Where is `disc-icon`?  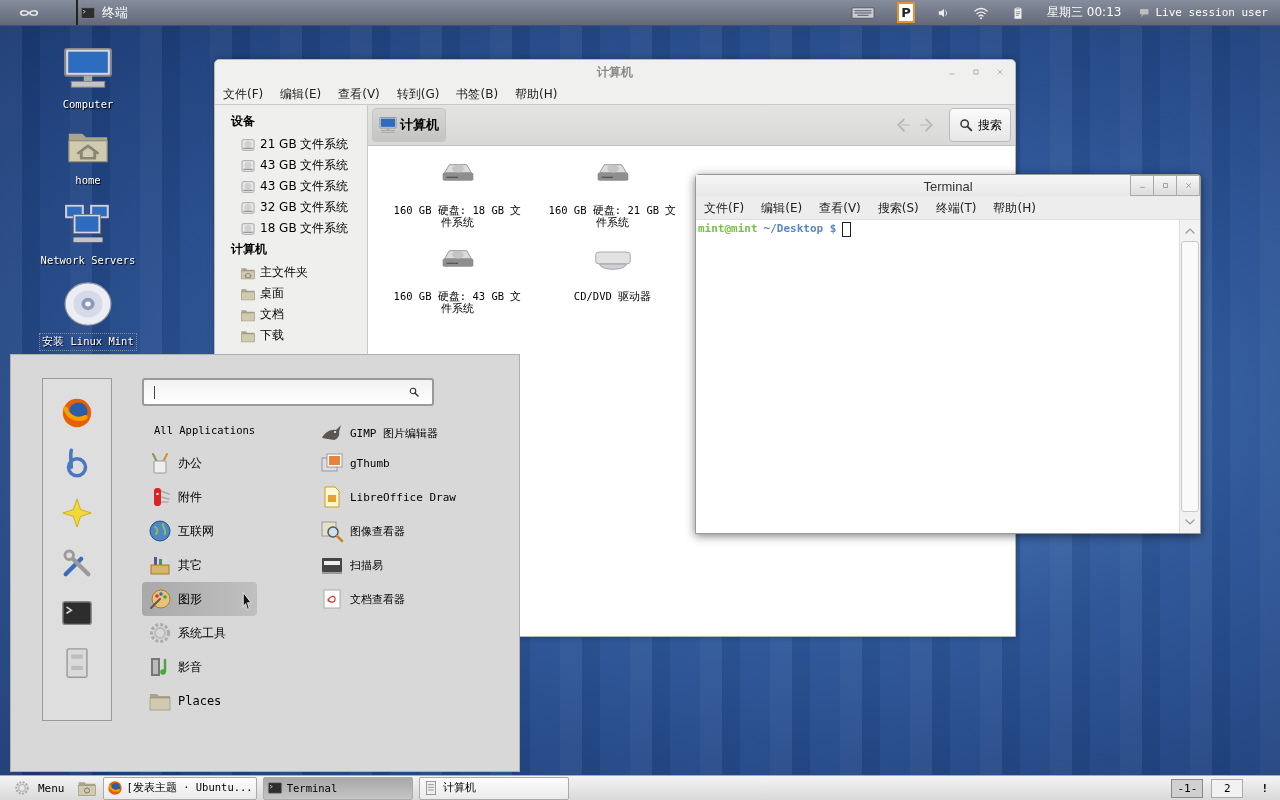
disc-icon is located at coordinates (88, 304).